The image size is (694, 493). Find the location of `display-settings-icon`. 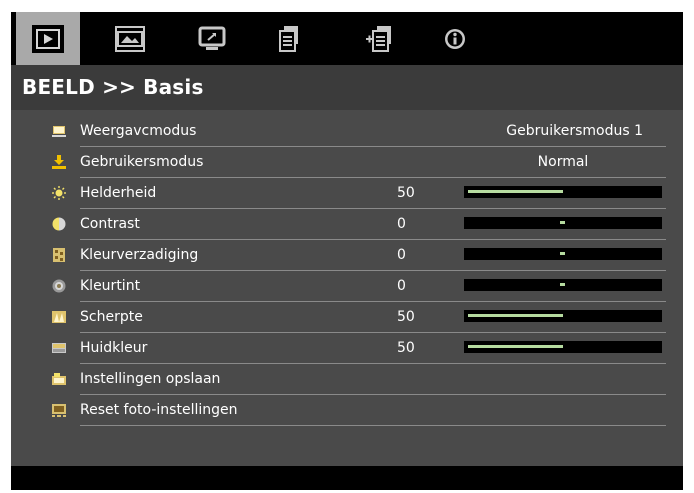

display-settings-icon is located at coordinates (212, 38).